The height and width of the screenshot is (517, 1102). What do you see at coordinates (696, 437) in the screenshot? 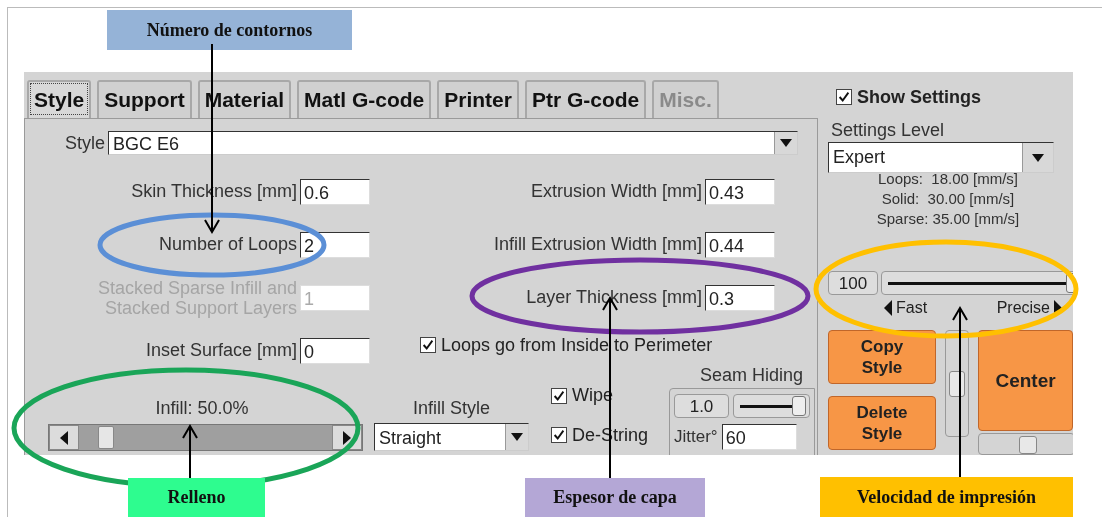
I see `field-label: Jitter°` at bounding box center [696, 437].